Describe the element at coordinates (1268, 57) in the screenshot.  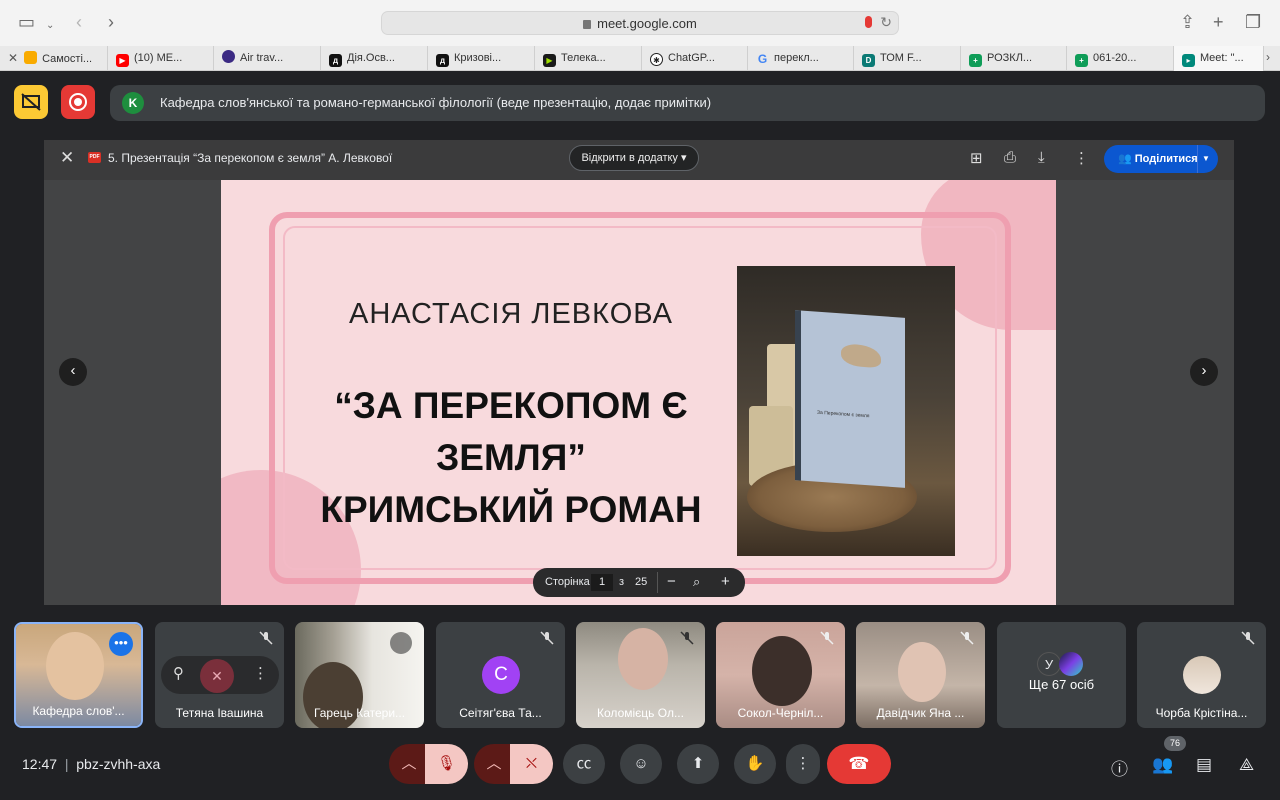
I see `tab-overflow-icon: ›` at that location.